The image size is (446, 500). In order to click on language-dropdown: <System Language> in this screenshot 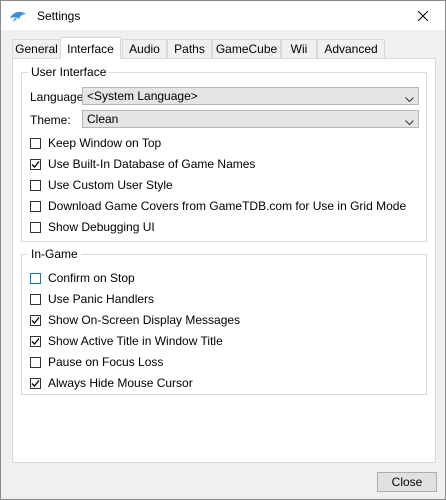, I will do `click(250, 96)`.